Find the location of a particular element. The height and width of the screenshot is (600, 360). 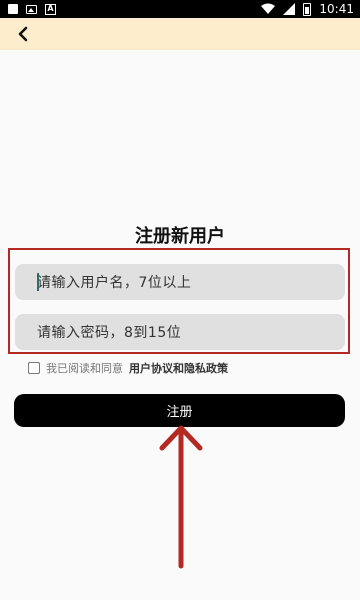

signal-icon is located at coordinates (289, 9).